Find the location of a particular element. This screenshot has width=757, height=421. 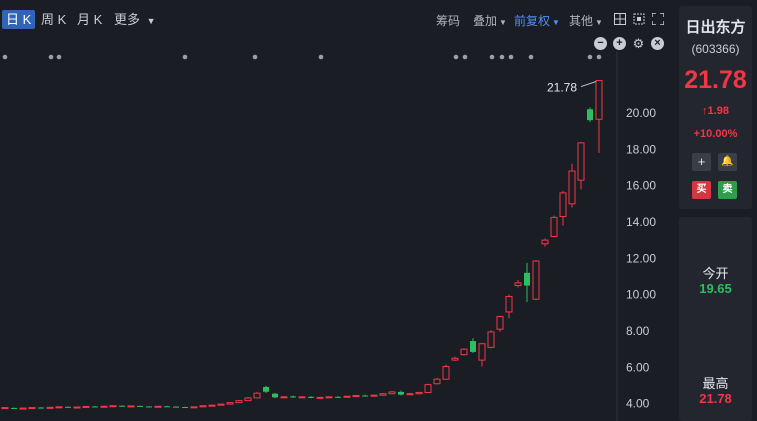

add-watchlist-icon: + is located at coordinates (701, 162).